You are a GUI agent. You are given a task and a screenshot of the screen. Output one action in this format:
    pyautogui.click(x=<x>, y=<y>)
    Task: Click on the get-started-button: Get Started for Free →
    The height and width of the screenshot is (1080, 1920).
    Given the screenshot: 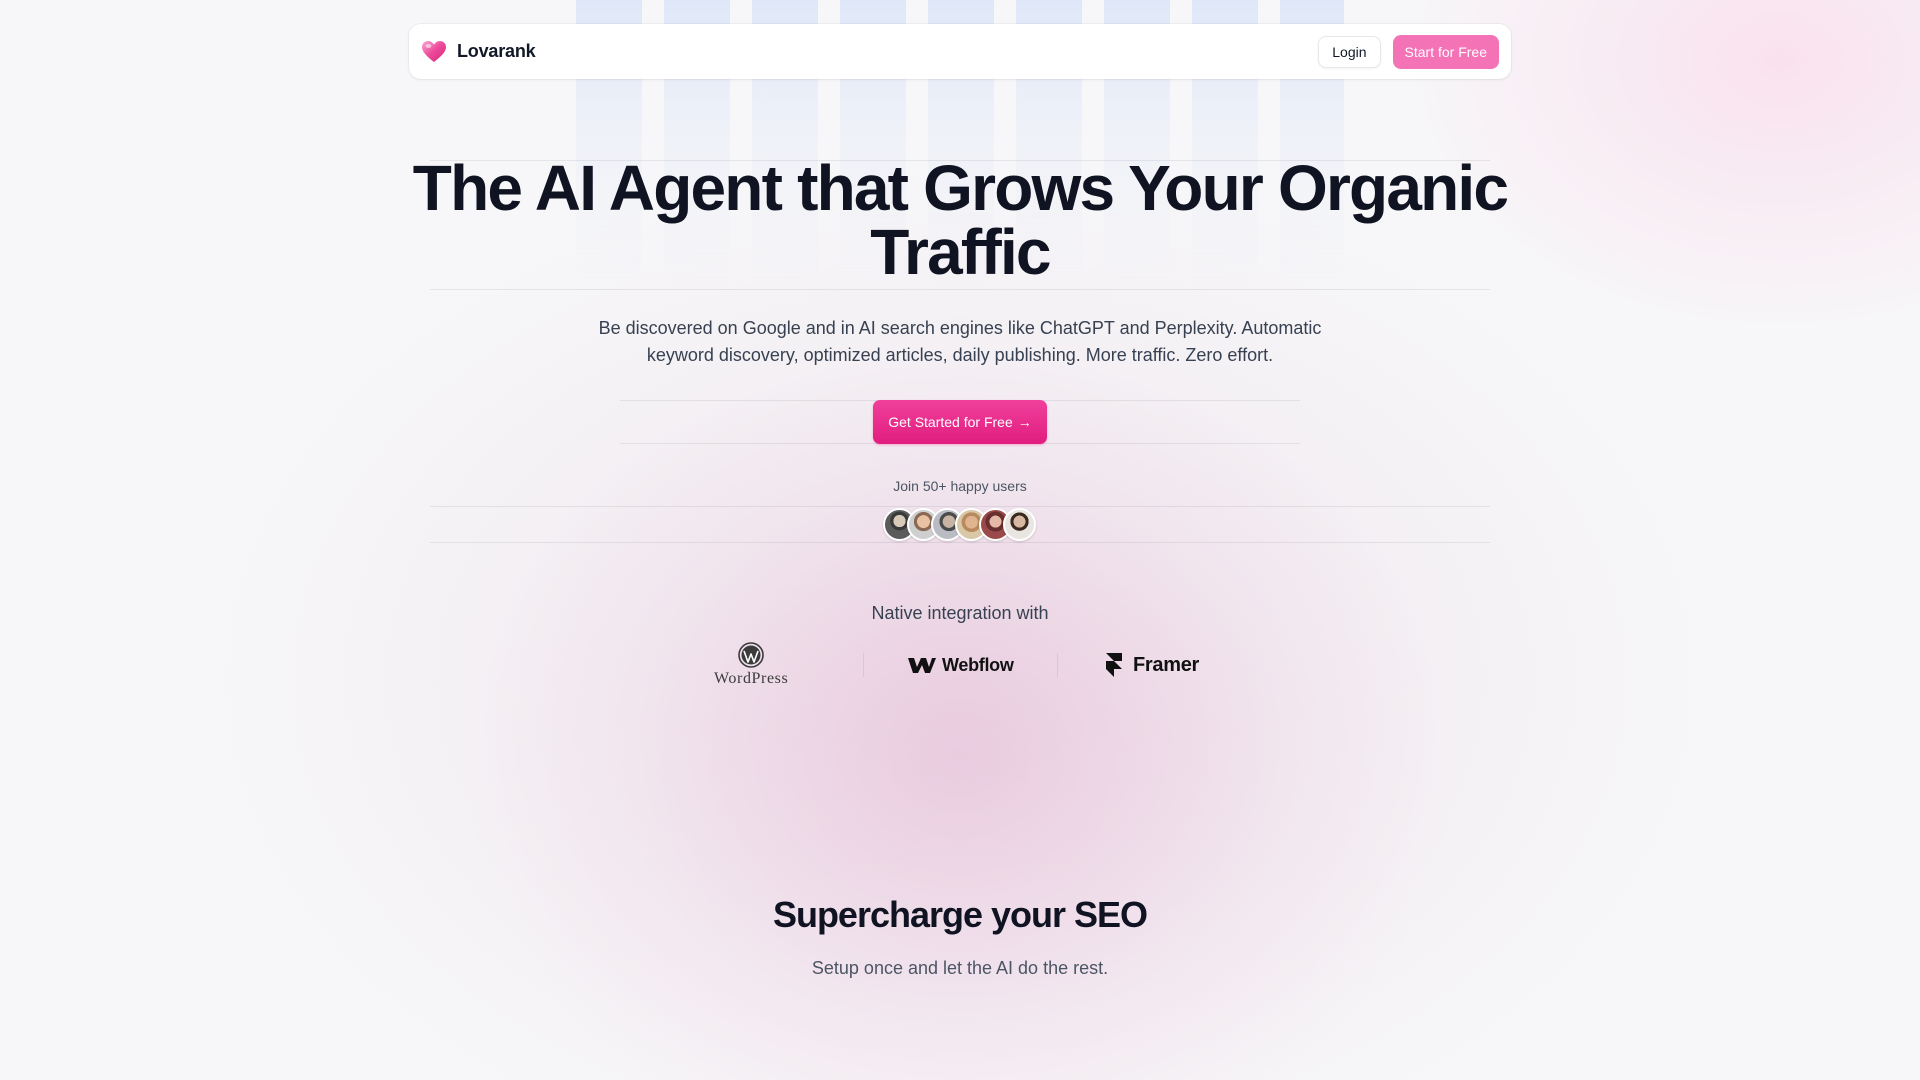 What is the action you would take?
    pyautogui.click(x=960, y=422)
    